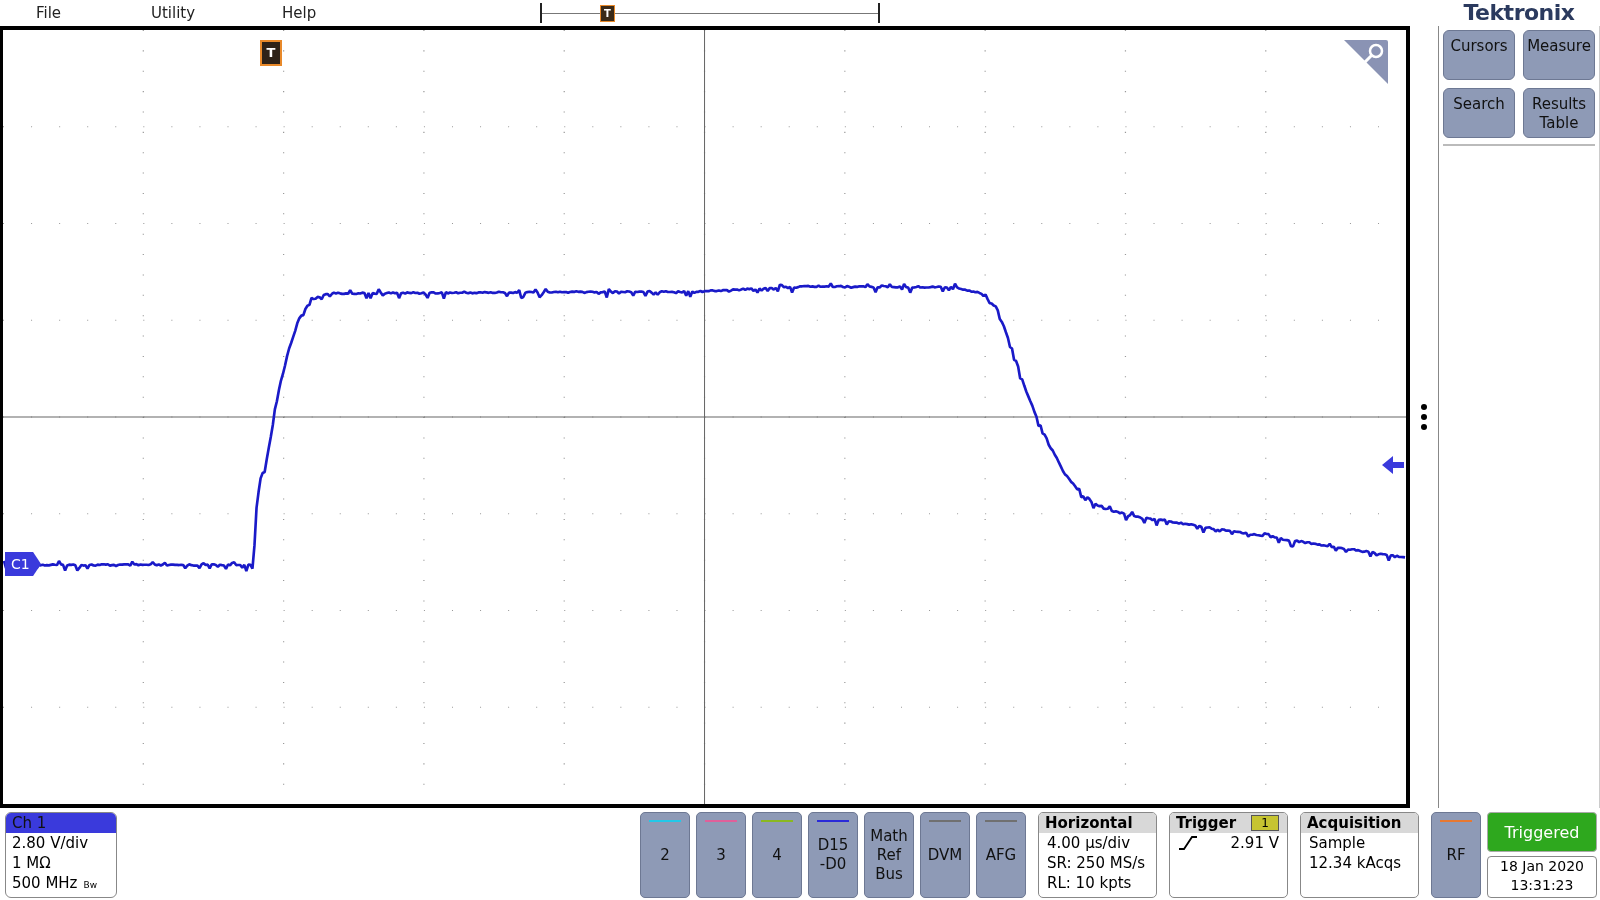 The width and height of the screenshot is (1600, 900). I want to click on horizontal-panel: Horizontal 4.00 µs/div SR: 250 MS/s RL: 10 kpts, so click(1097, 855).